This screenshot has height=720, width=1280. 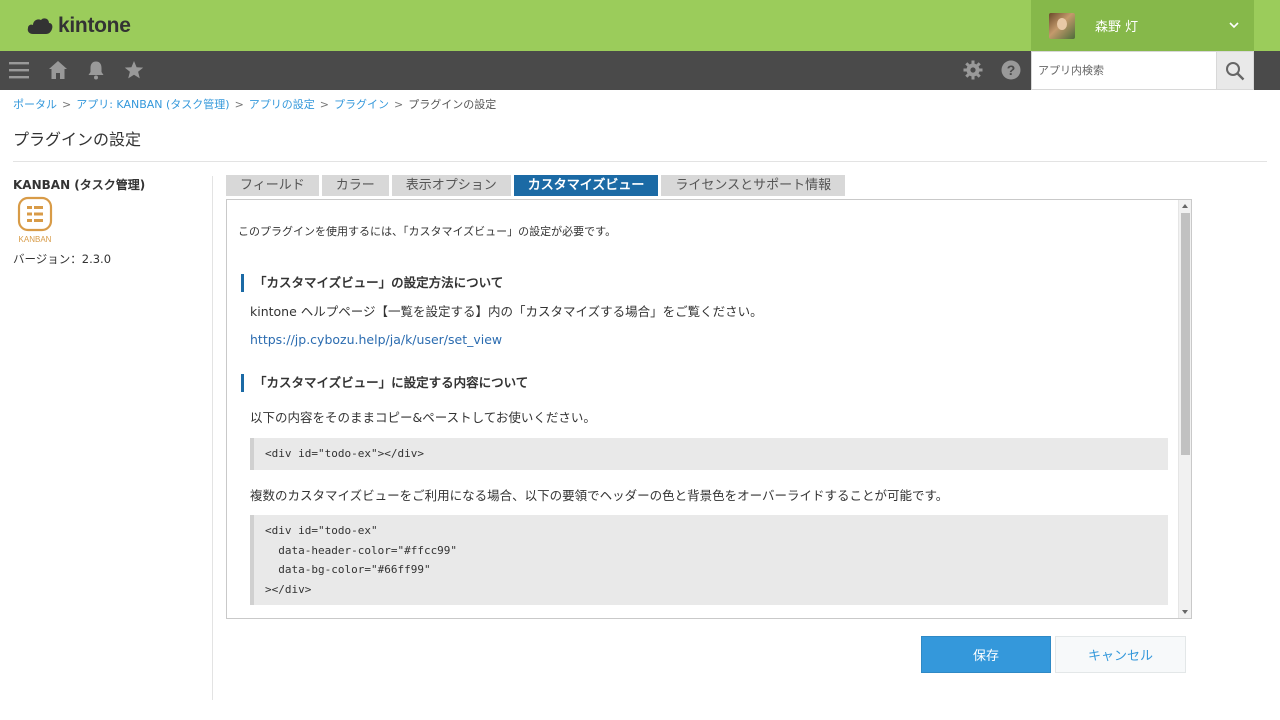 I want to click on kintone-logo: kintone, so click(x=79, y=26).